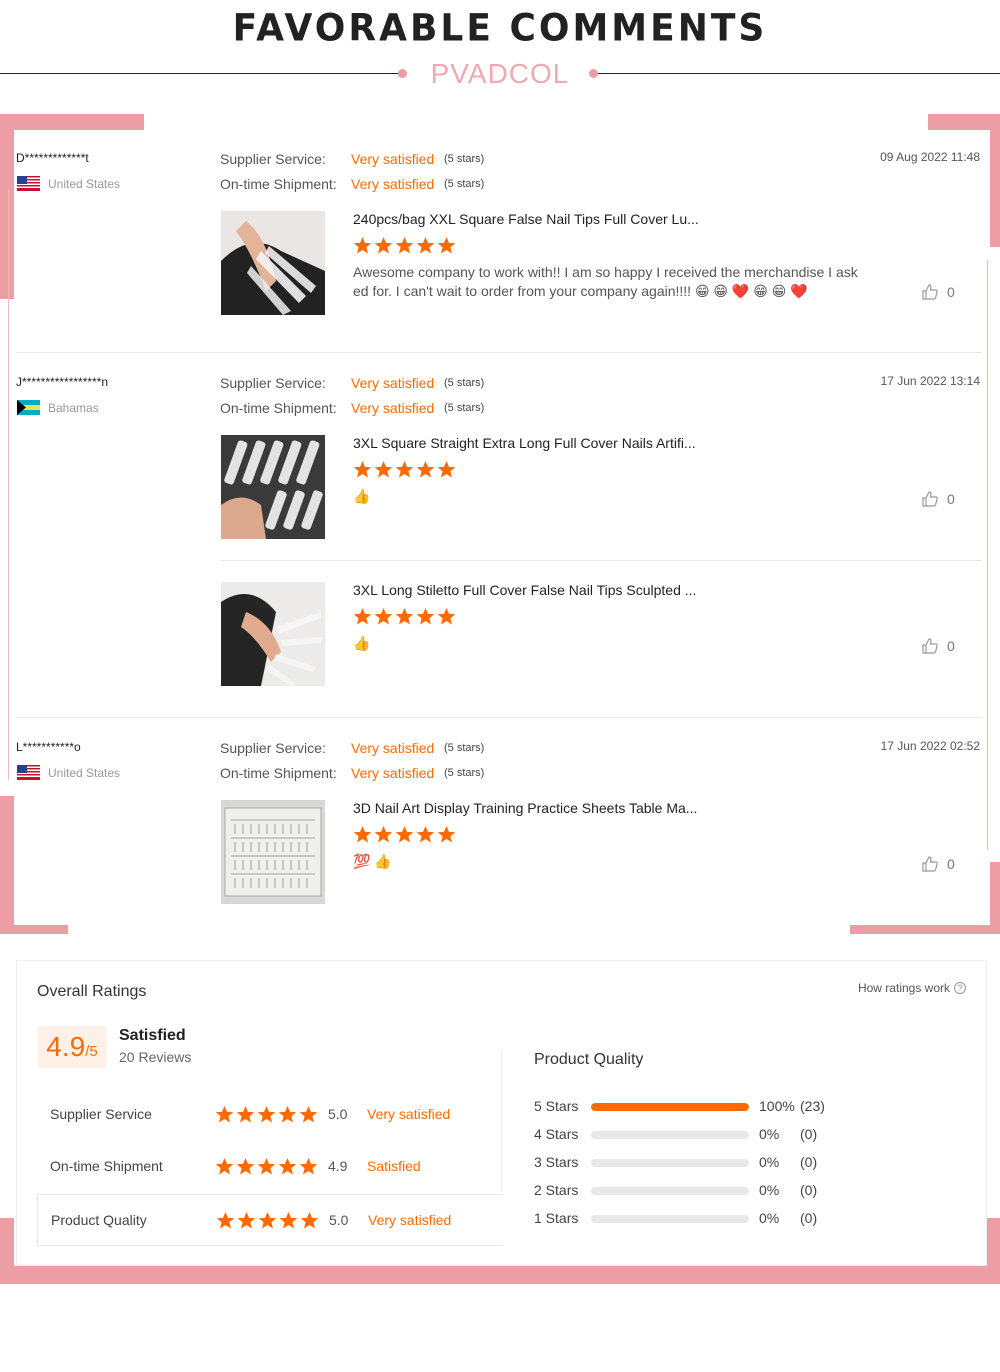 The image size is (1000, 1372). I want to click on card-left-thin-line, so click(8, 485).